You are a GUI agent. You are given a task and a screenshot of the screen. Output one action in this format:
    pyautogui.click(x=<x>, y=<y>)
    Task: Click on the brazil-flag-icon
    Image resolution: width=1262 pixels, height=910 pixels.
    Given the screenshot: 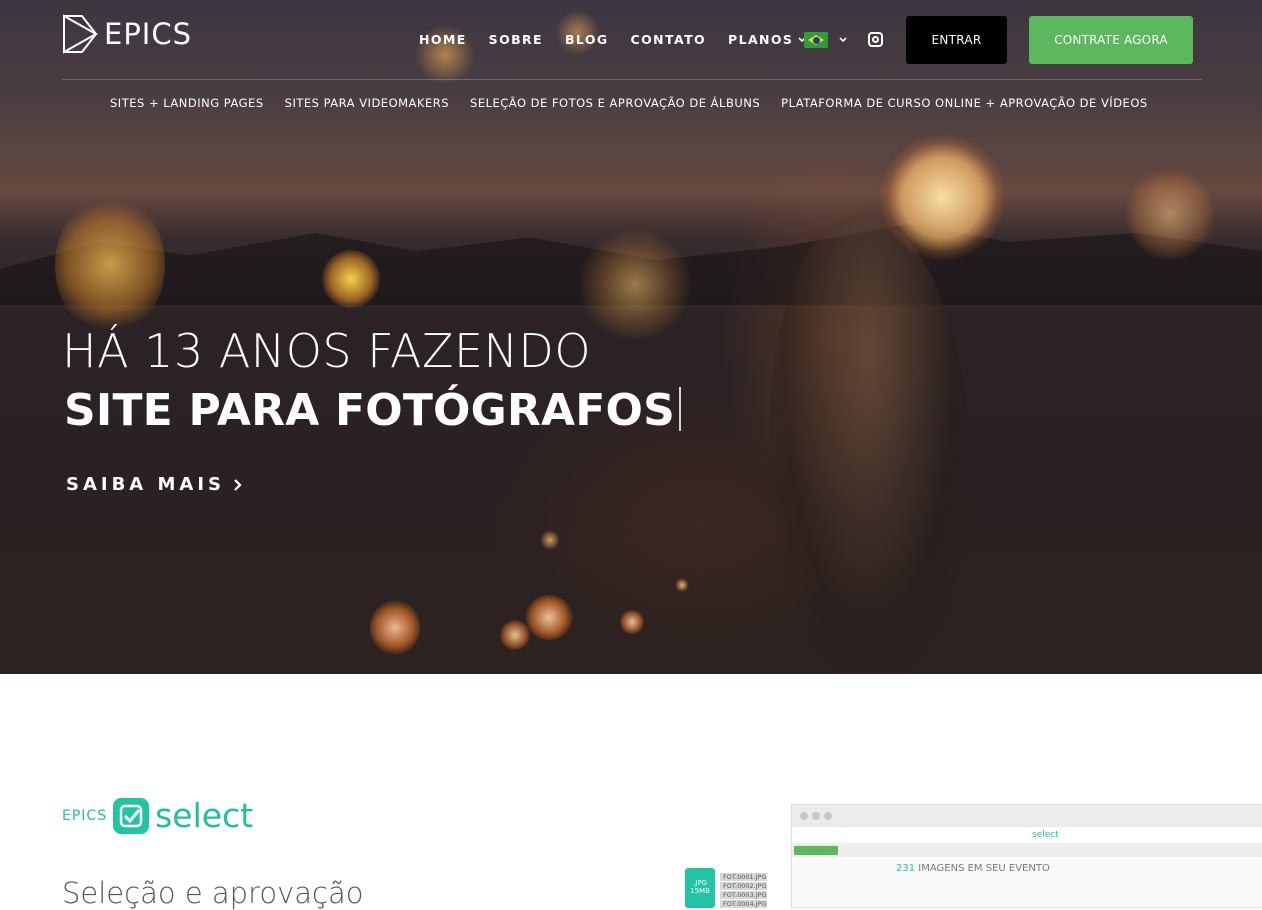 What is the action you would take?
    pyautogui.click(x=816, y=40)
    